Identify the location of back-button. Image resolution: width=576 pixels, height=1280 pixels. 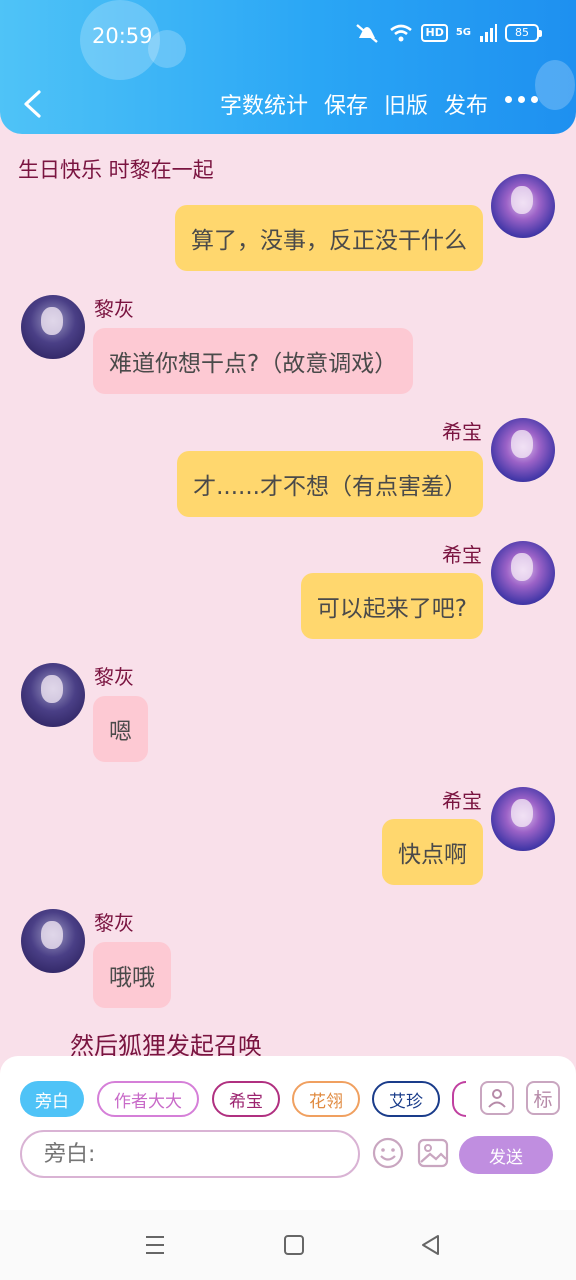
(32, 104).